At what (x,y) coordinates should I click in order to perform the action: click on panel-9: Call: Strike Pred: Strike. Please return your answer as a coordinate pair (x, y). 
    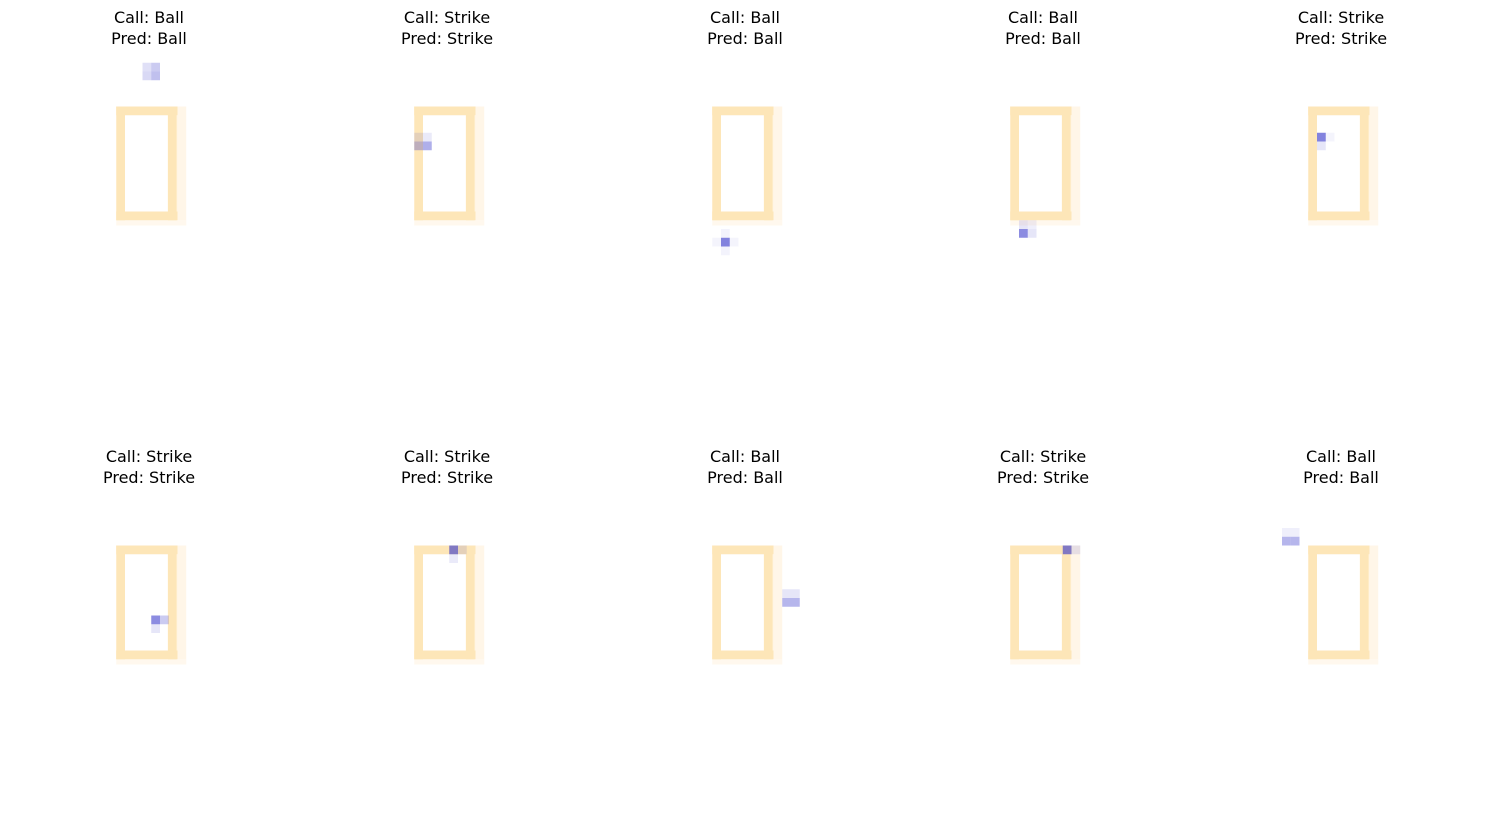
    Looking at the image, I should click on (1043, 635).